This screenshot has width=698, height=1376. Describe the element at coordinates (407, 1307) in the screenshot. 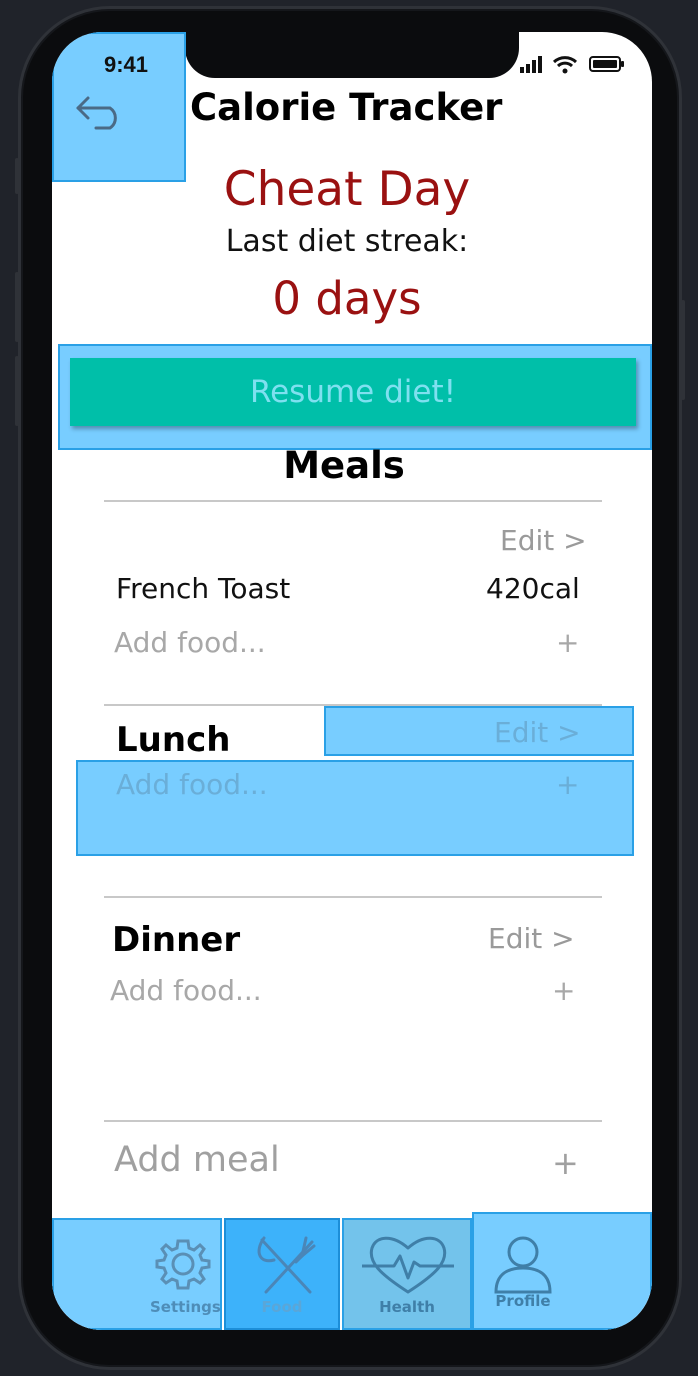

I see `tab-health-label: Health` at that location.